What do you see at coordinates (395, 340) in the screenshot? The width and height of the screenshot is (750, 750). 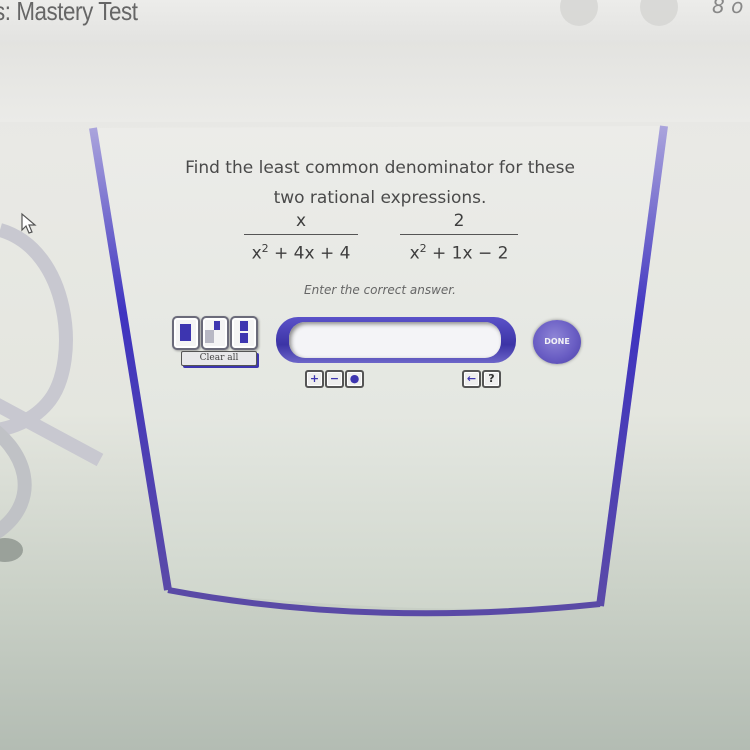 I see `answer-input` at bounding box center [395, 340].